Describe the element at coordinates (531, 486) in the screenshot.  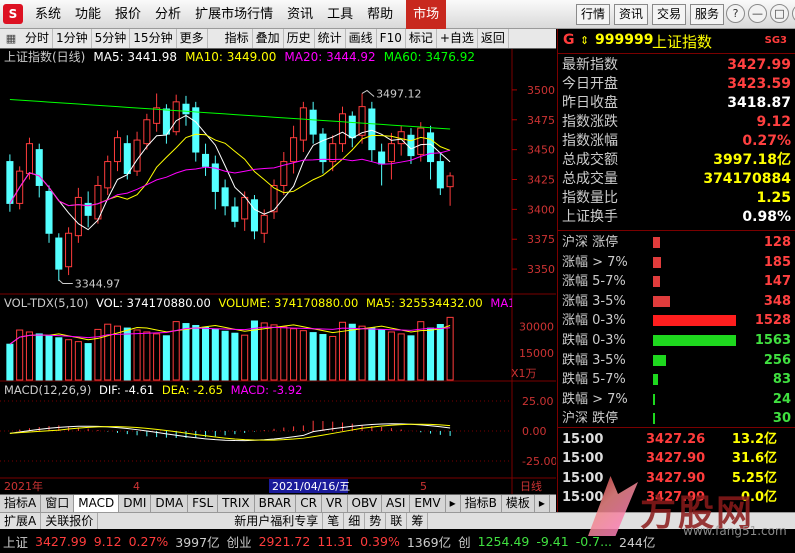
I see `period-label: 日线` at that location.